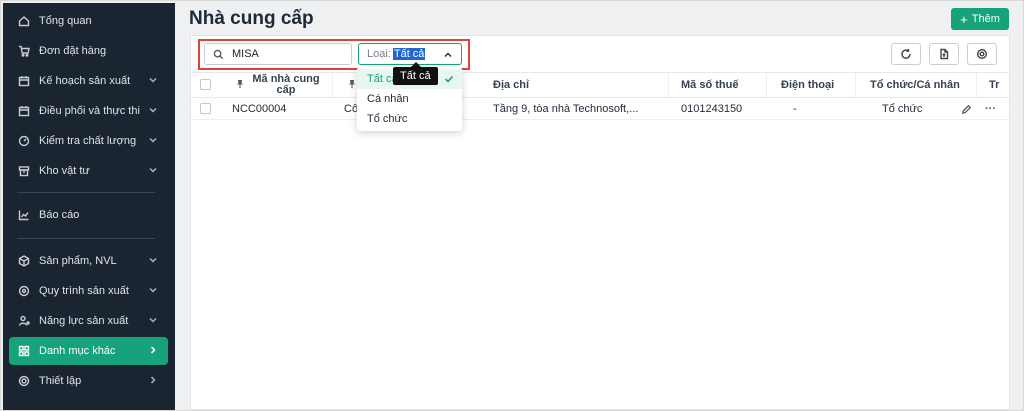 Image resolution: width=1024 pixels, height=411 pixels. Describe the element at coordinates (59, 215) in the screenshot. I see `sidebar-item-label: Báo cáo` at that location.